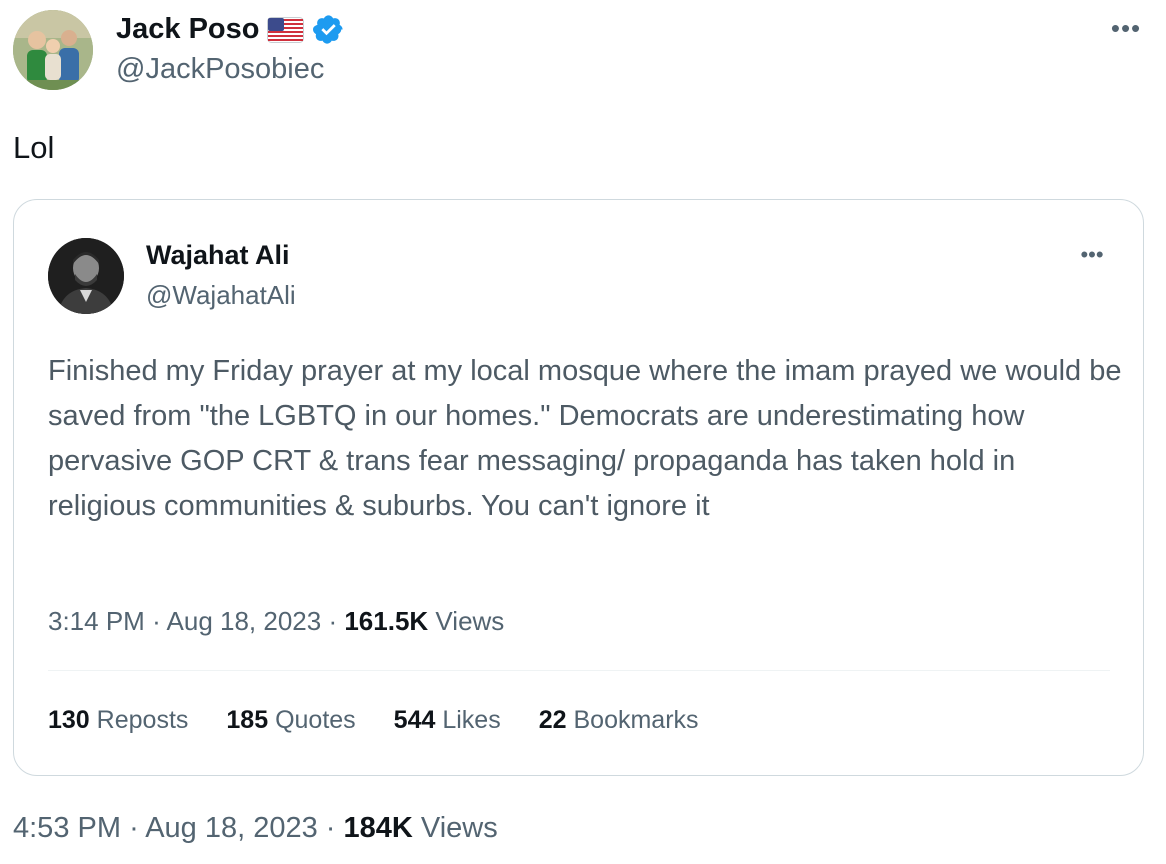  I want to click on quote-views-label: Views, so click(470, 621).